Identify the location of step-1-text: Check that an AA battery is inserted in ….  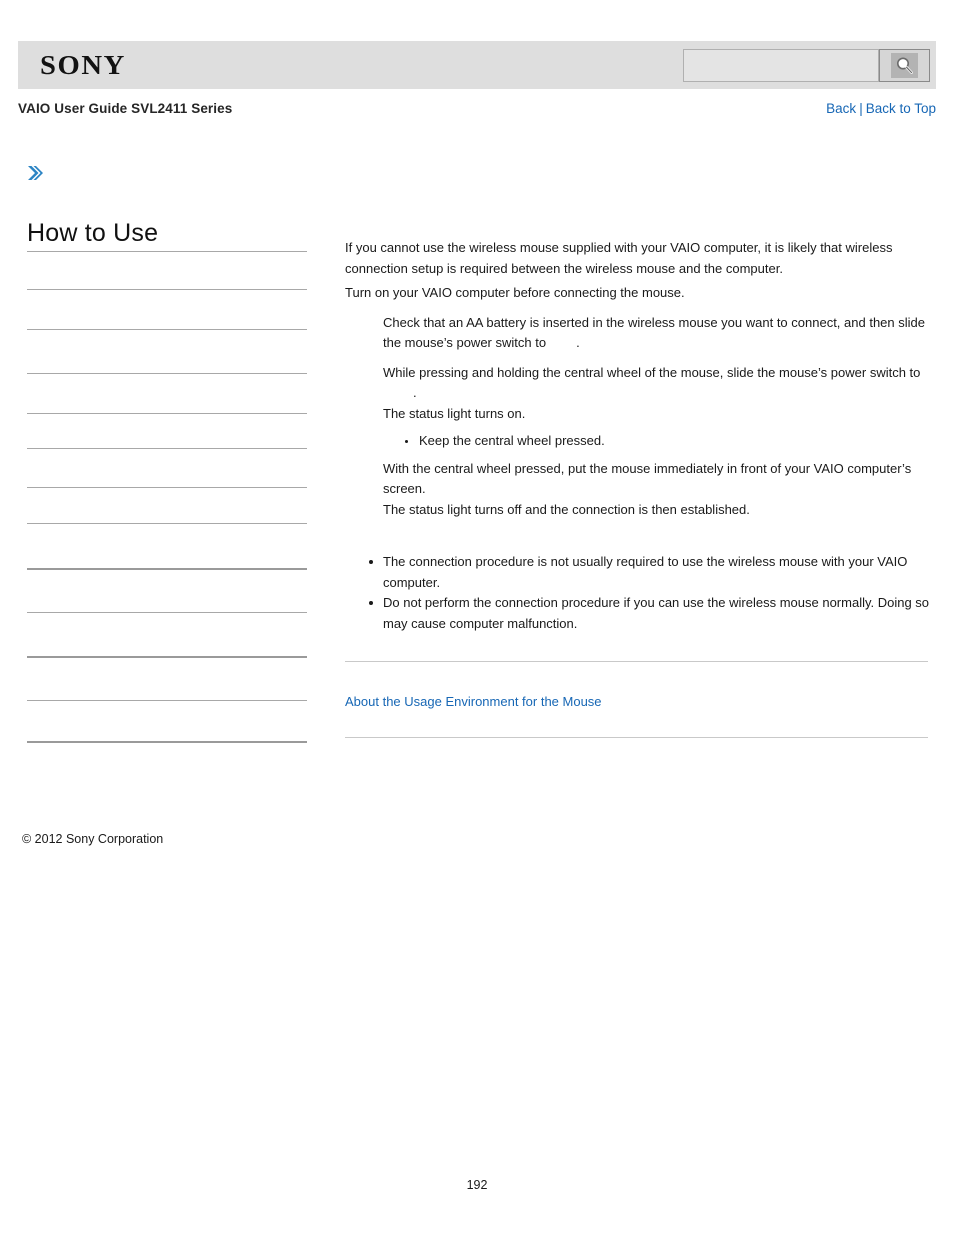
(654, 332).